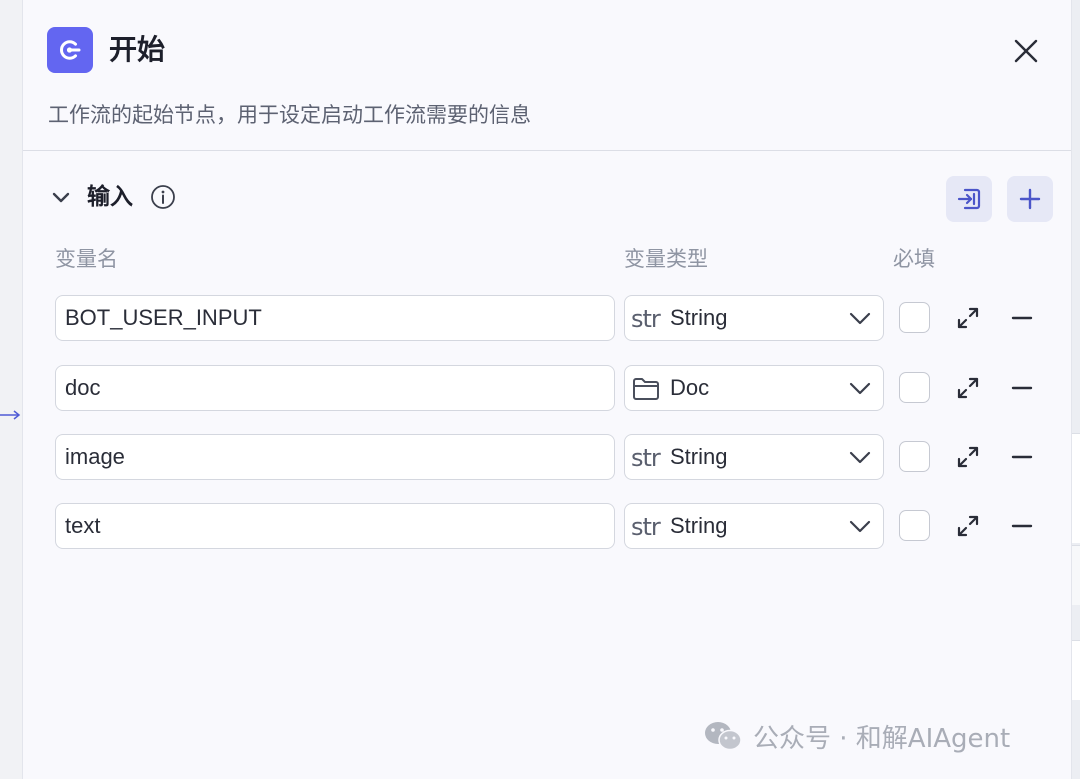  I want to click on watermark-text: 公众号 · 和解AIAgent, so click(882, 738).